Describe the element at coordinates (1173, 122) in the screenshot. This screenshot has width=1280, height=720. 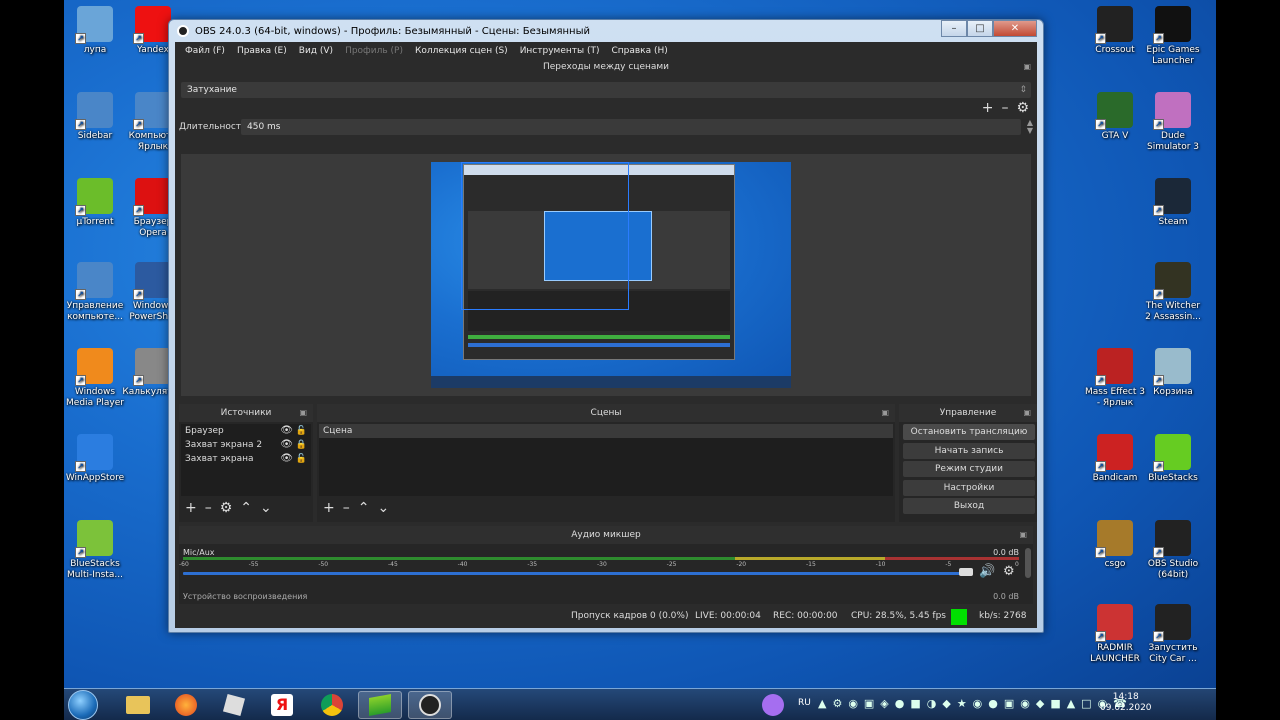
I see `right-desktop-icon-3: ↗ Dude Simulator 3` at that location.